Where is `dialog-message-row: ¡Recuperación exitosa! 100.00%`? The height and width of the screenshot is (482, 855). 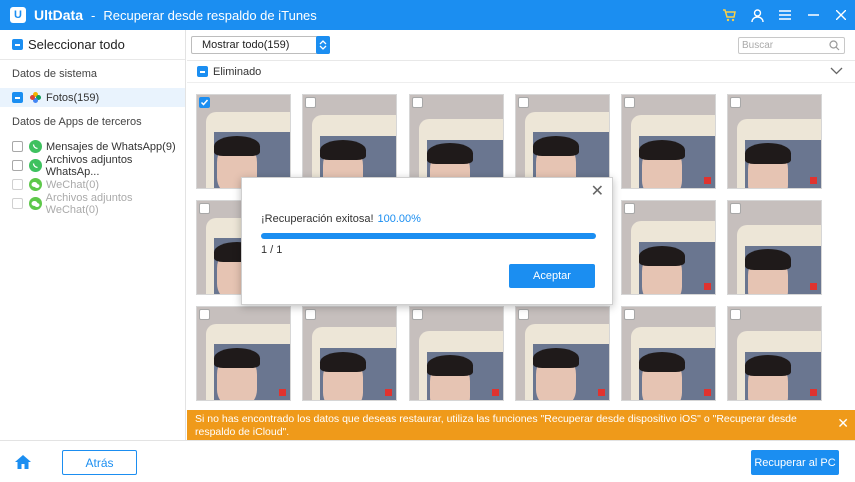
dialog-message-row: ¡Recuperación exitosa! 100.00% is located at coordinates (341, 219).